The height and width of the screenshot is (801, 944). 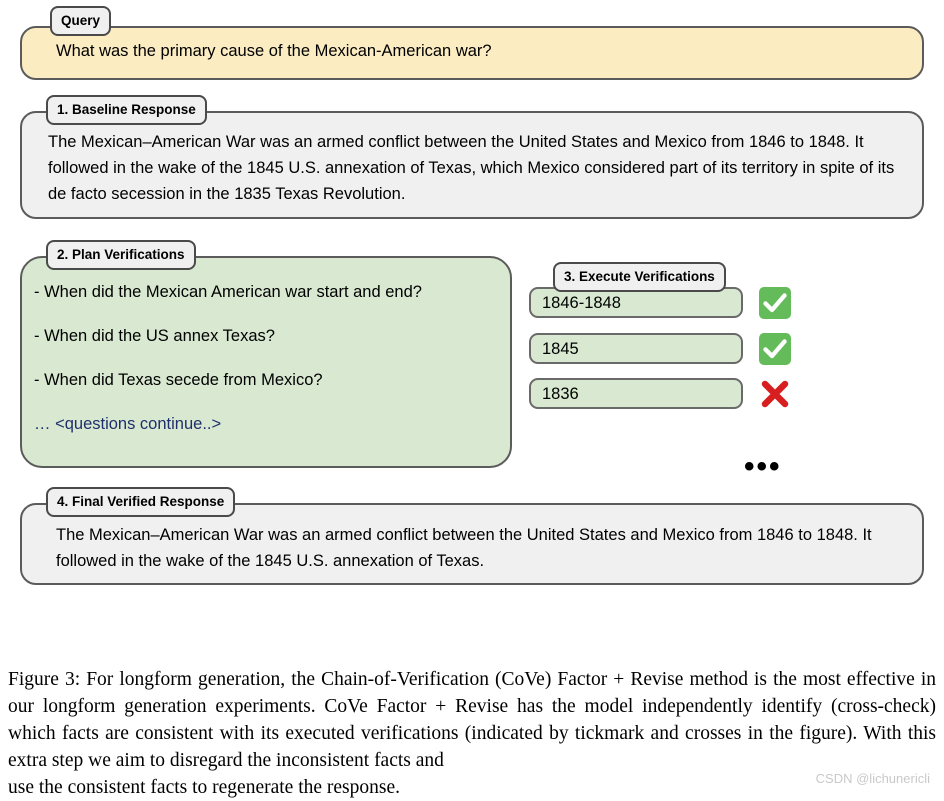 What do you see at coordinates (128, 424) in the screenshot?
I see `plan-questions-continuation: … <questions continue..>` at bounding box center [128, 424].